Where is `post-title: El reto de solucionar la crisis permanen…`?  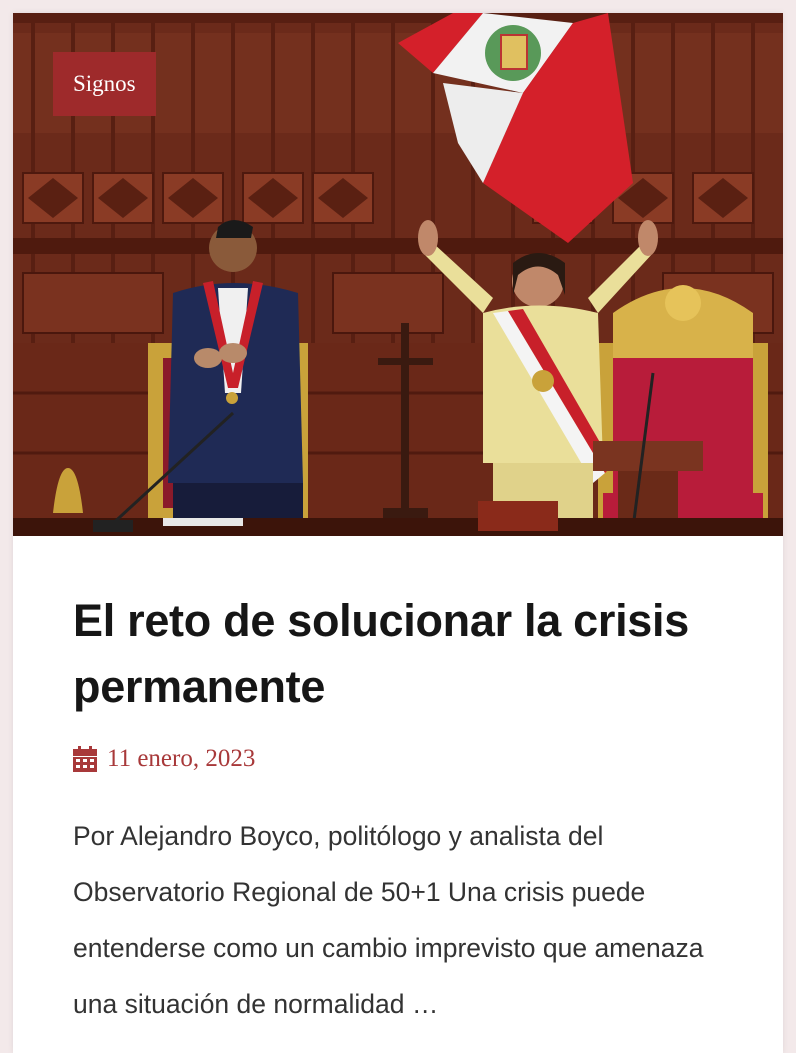 post-title: El reto de solucionar la crisis permanen… is located at coordinates (398, 654).